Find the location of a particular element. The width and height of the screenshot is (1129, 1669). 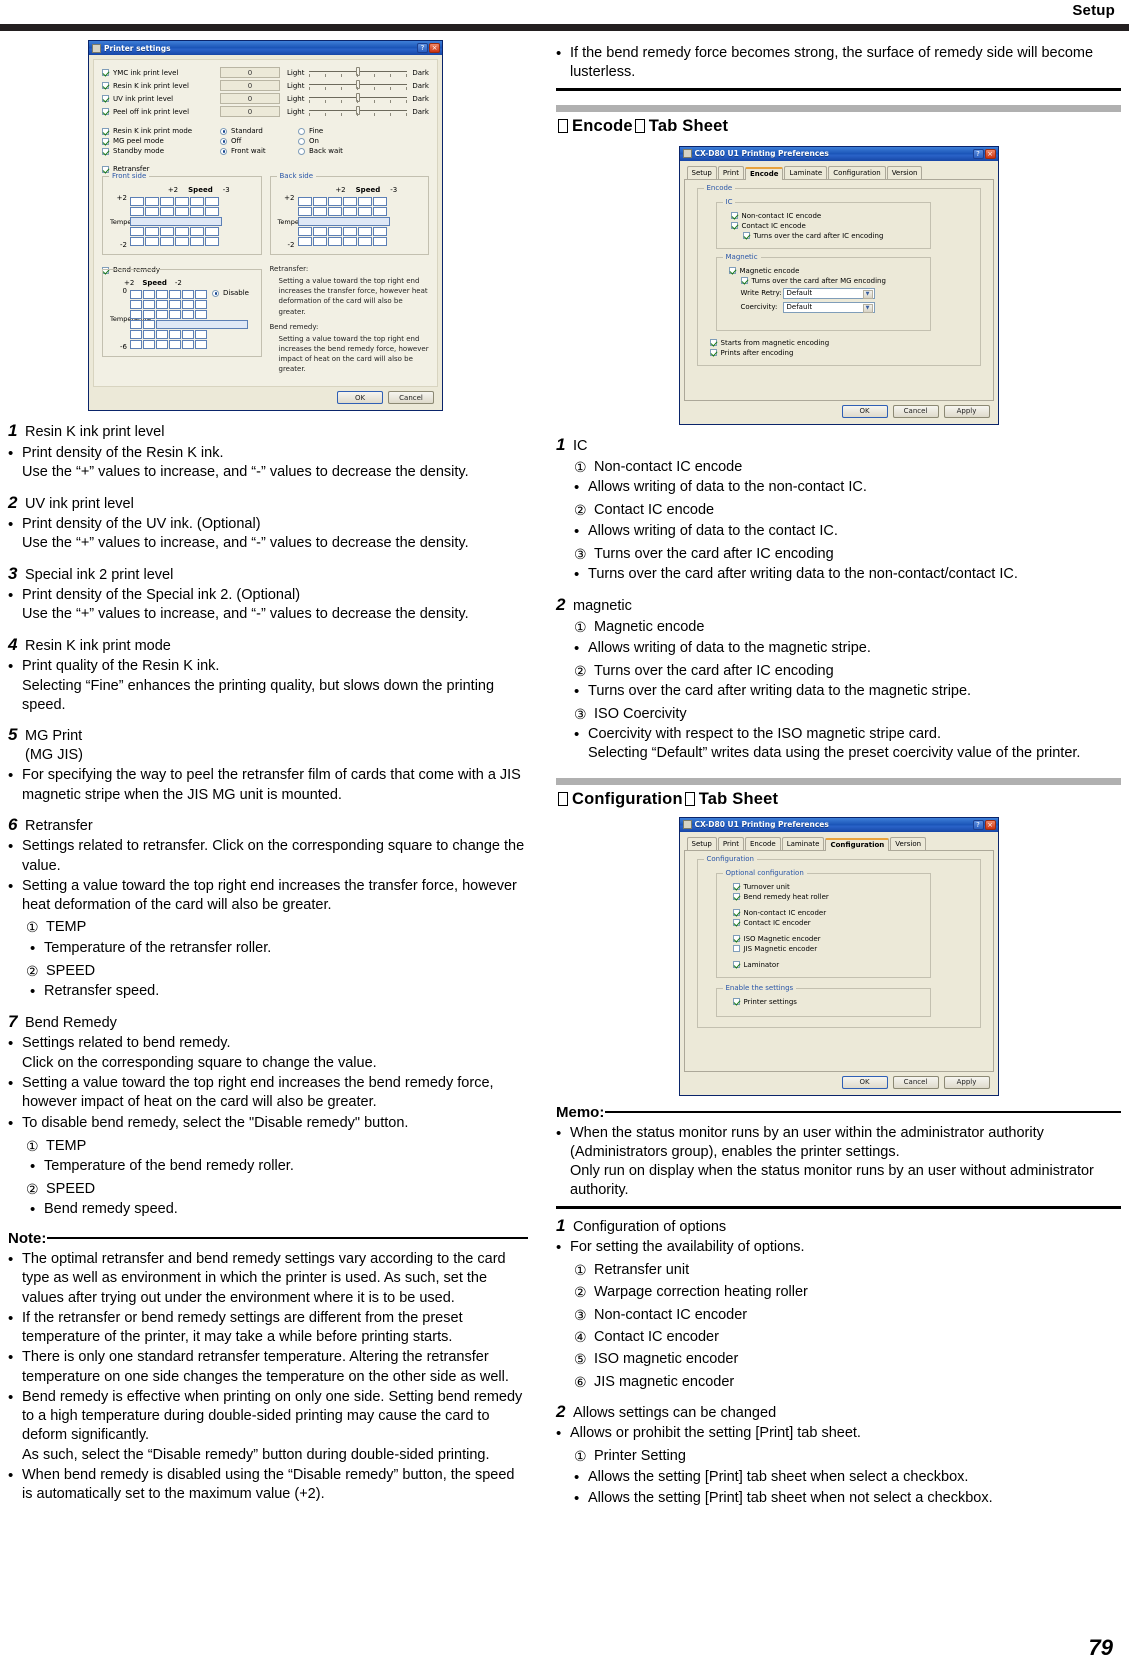

back-grid-cells is located at coordinates (343, 221).